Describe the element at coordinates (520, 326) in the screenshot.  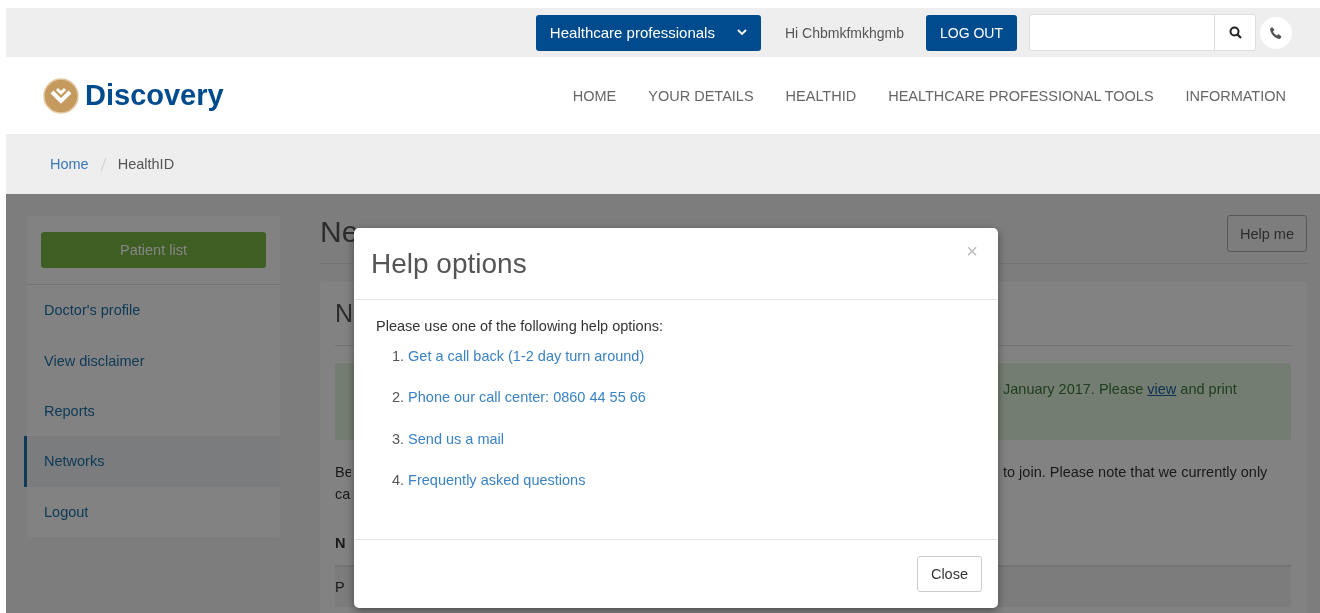
I see `dialog-intro-text: Please use one of the following help options:` at that location.